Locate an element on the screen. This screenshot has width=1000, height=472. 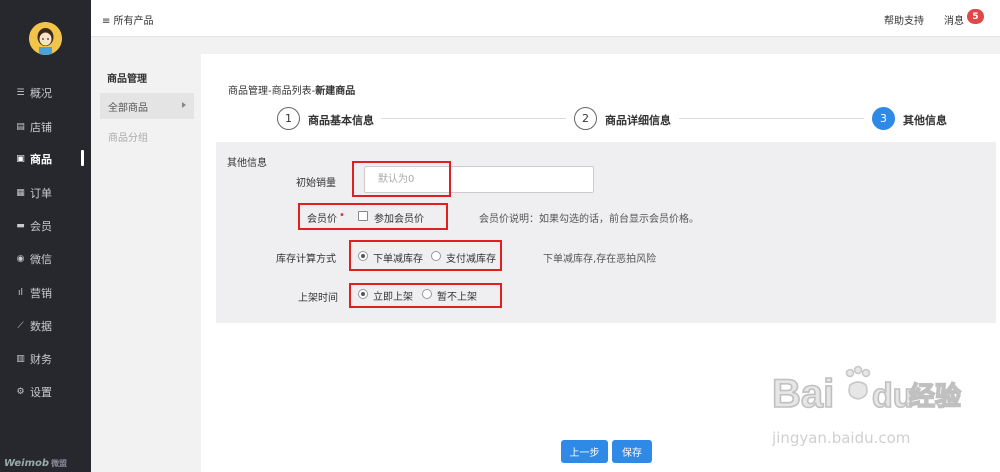
sidebar-item-data: ⟋ 数据 is located at coordinates (45, 326).